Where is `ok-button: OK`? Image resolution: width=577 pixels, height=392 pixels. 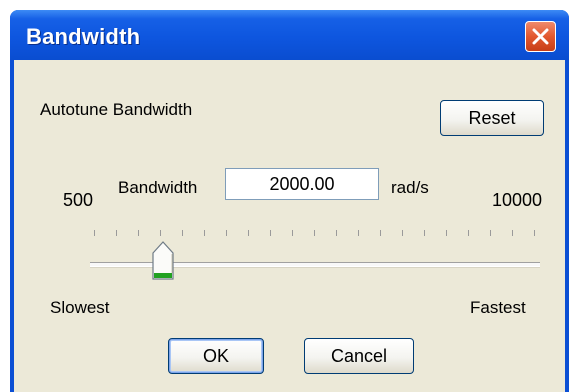
ok-button: OK is located at coordinates (216, 356).